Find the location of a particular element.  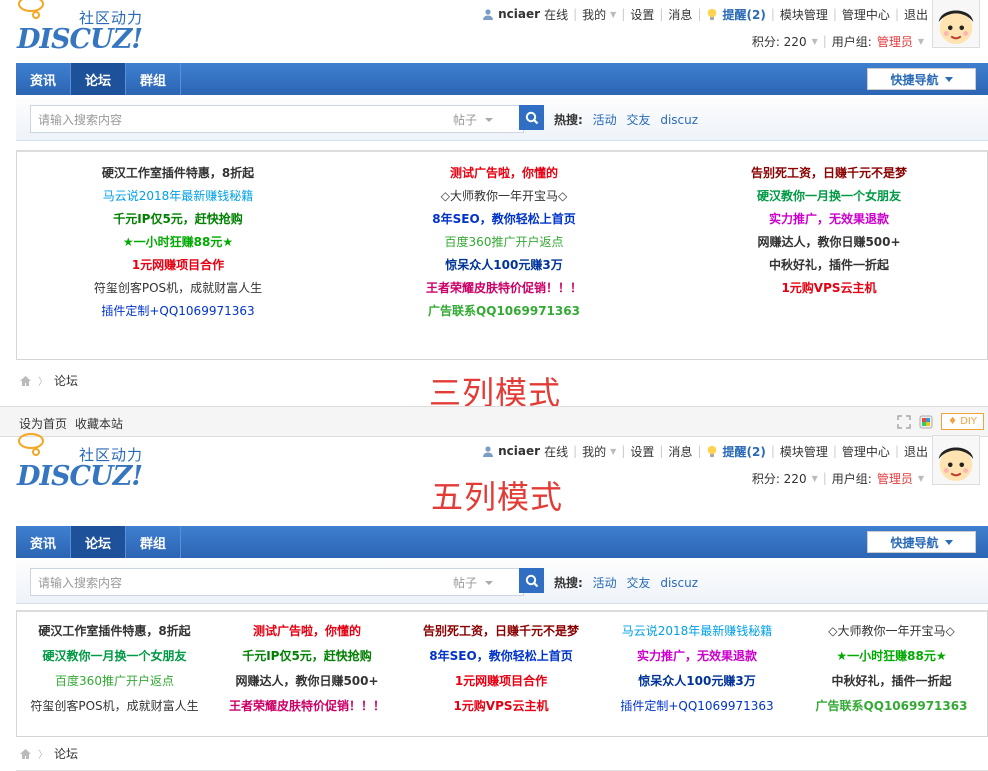

user-group-label: 用户组: is located at coordinates (851, 41).